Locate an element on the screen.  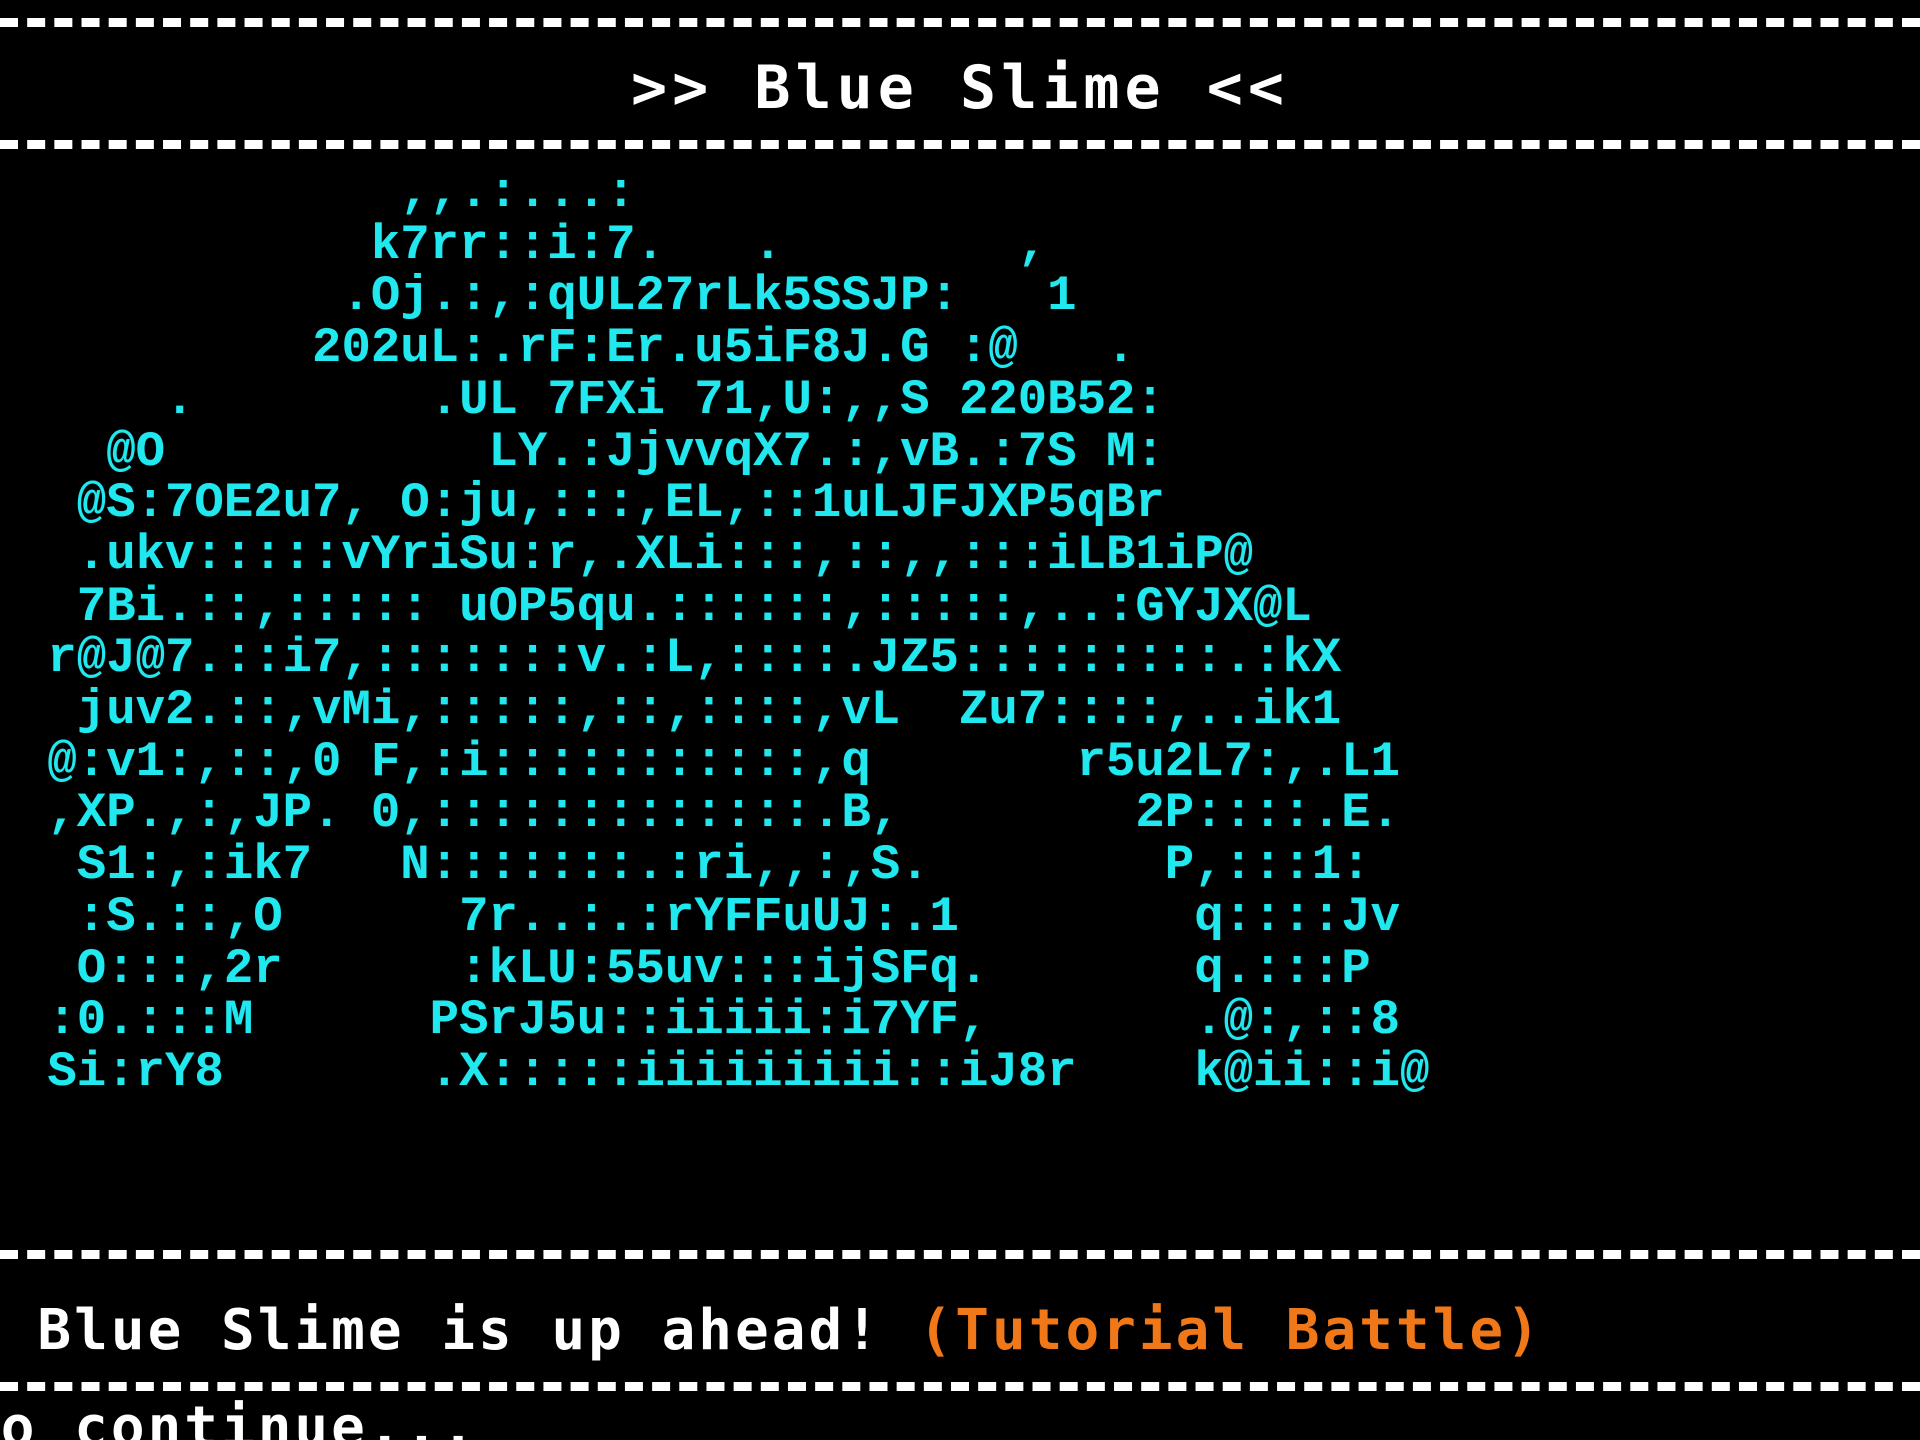
page-title: >> Blue Slime << is located at coordinates (960, 88).